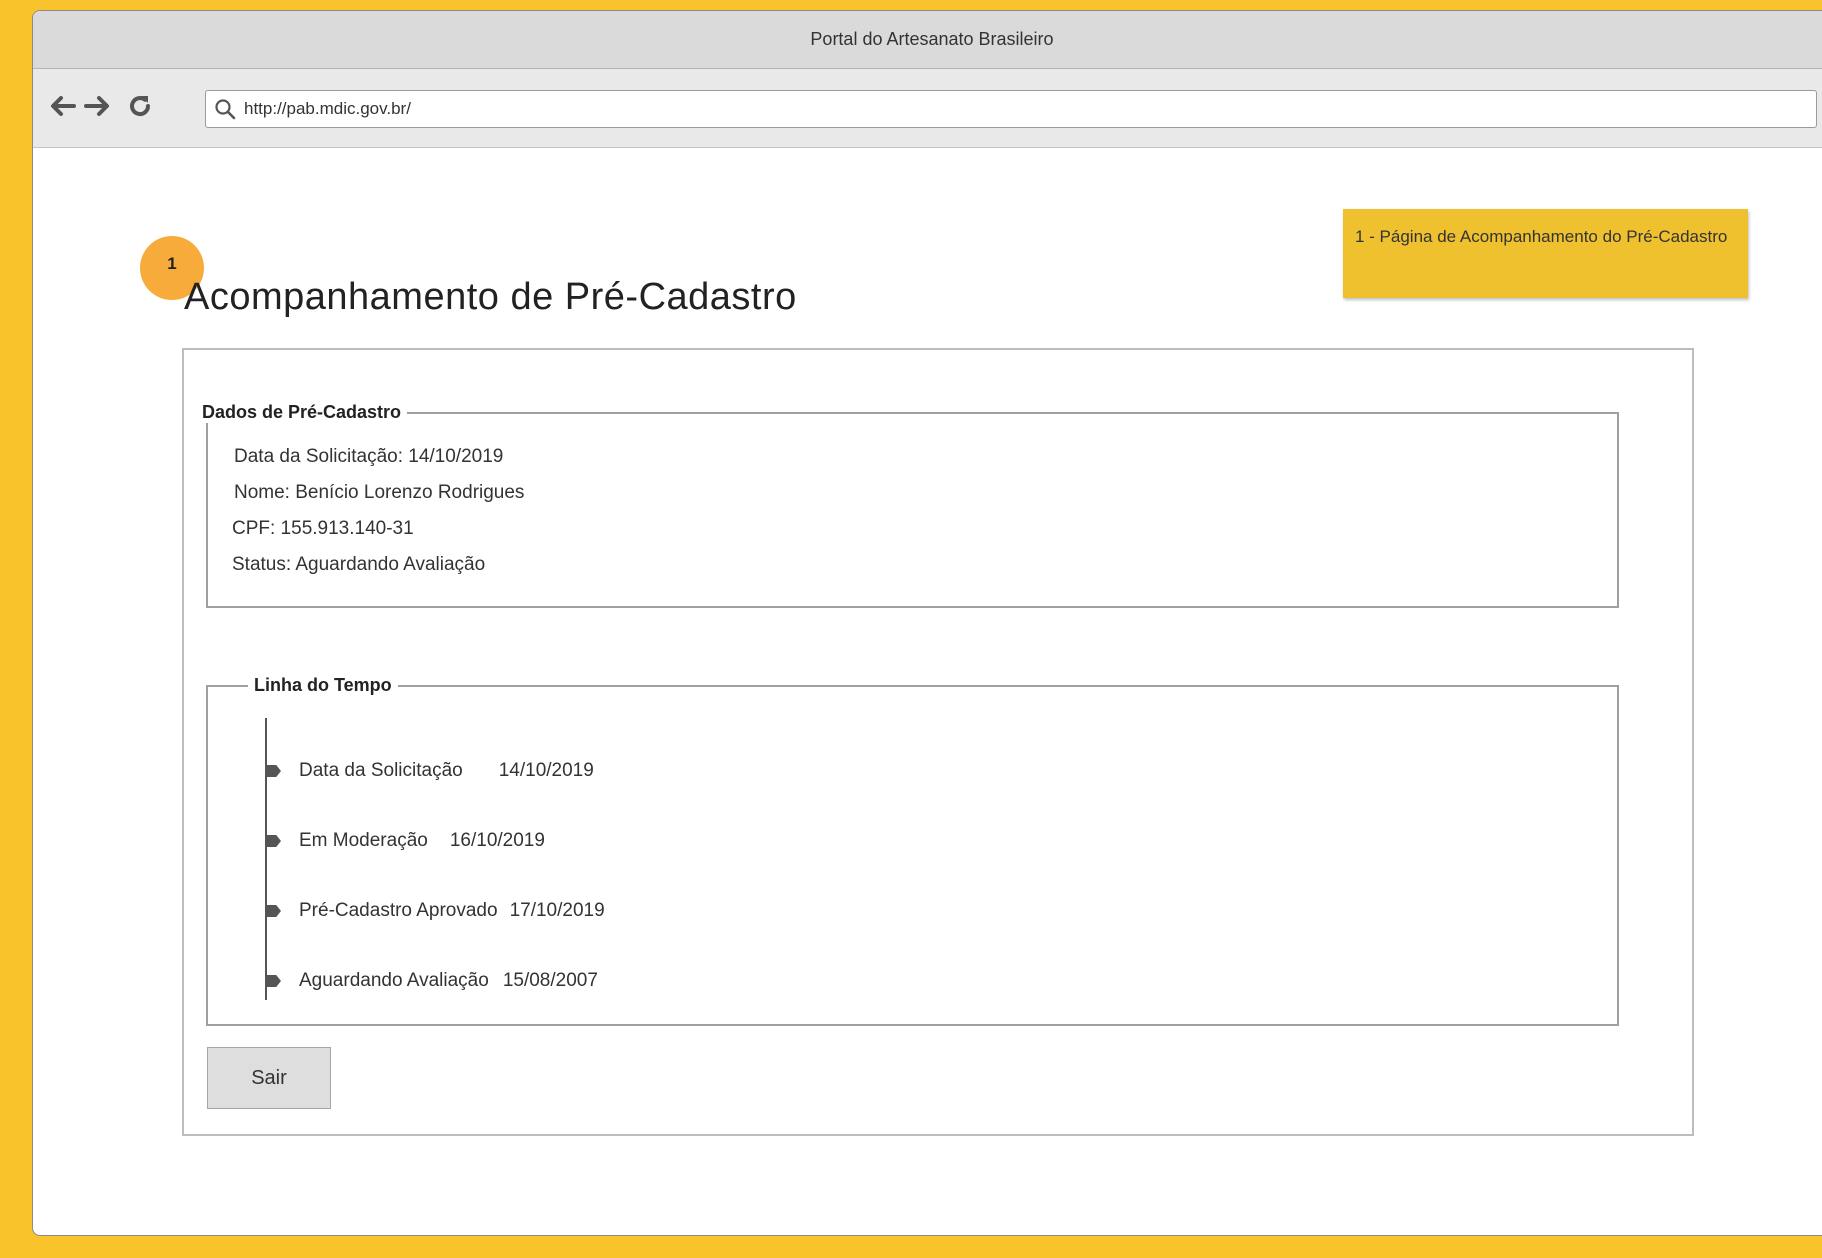 The image size is (1822, 1258). Describe the element at coordinates (140, 106) in the screenshot. I see `reload-icon` at that location.